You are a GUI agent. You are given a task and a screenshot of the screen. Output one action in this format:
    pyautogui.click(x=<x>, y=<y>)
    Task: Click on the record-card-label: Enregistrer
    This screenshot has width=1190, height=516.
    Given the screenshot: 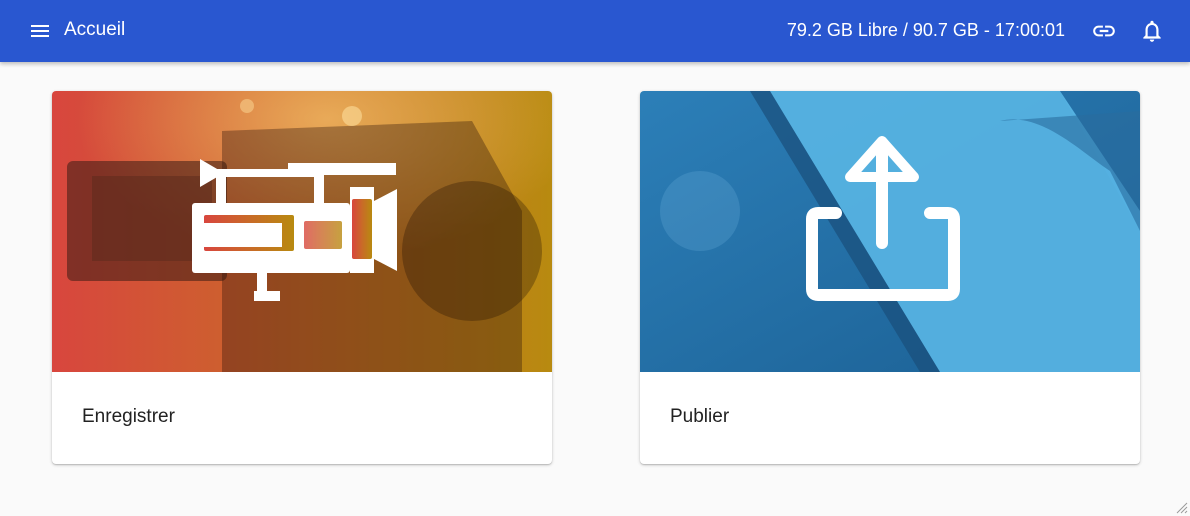 What is the action you would take?
    pyautogui.click(x=128, y=416)
    